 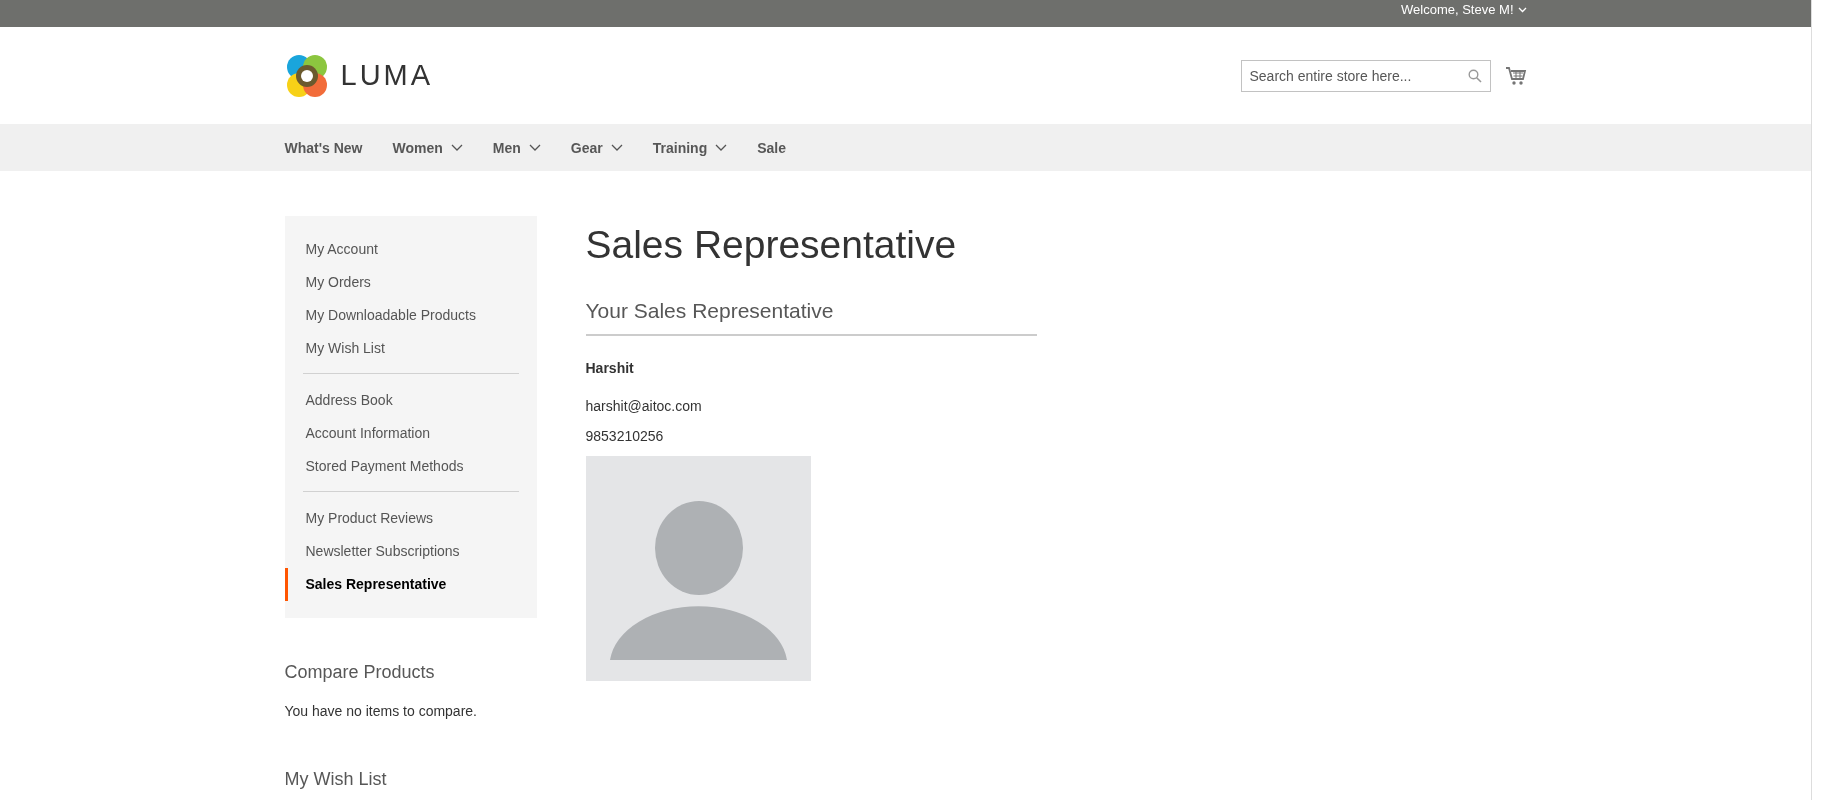 What do you see at coordinates (387, 75) in the screenshot?
I see `logo-text: LUMA` at bounding box center [387, 75].